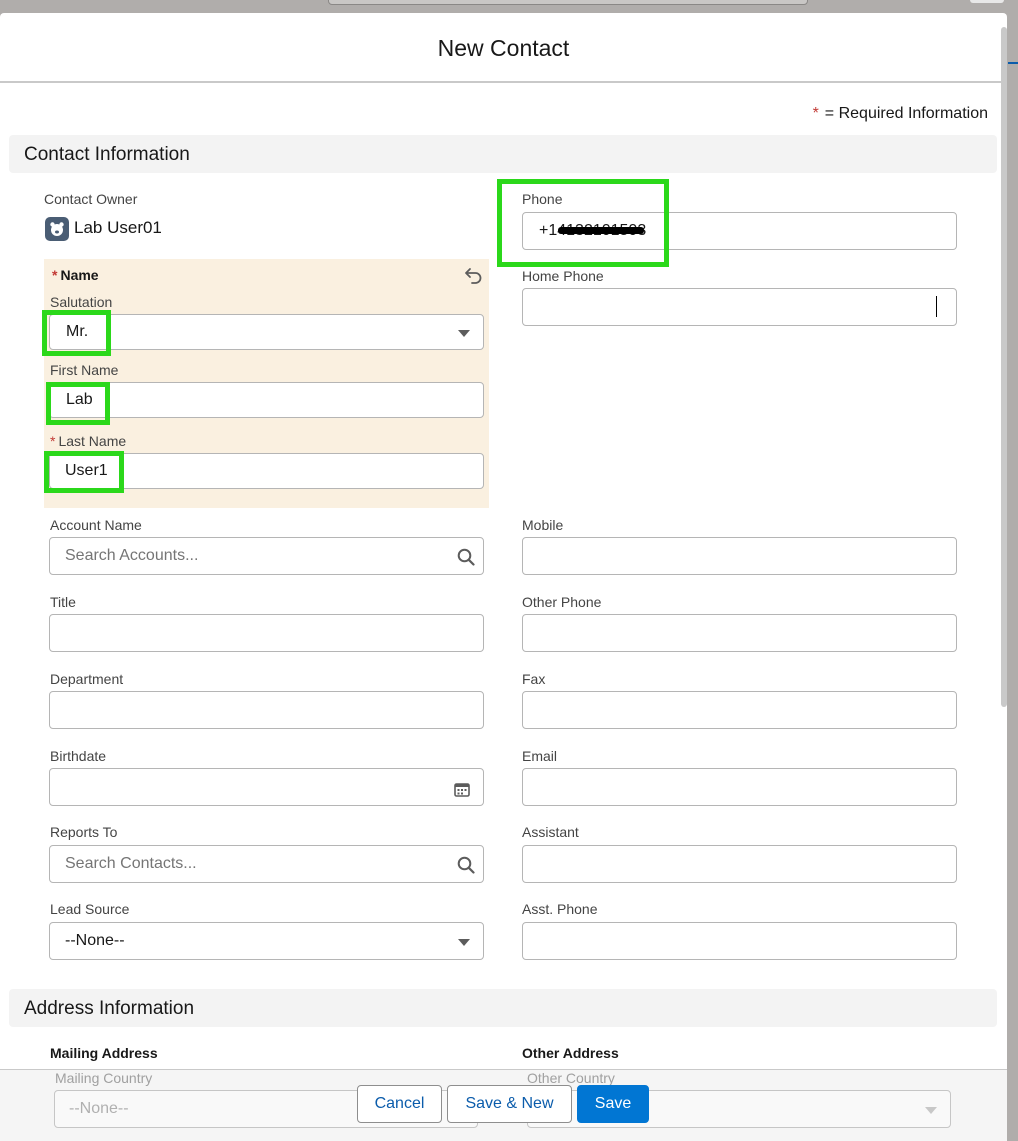  Describe the element at coordinates (503, 1008) in the screenshot. I see `address-information-header: Address Information` at that location.